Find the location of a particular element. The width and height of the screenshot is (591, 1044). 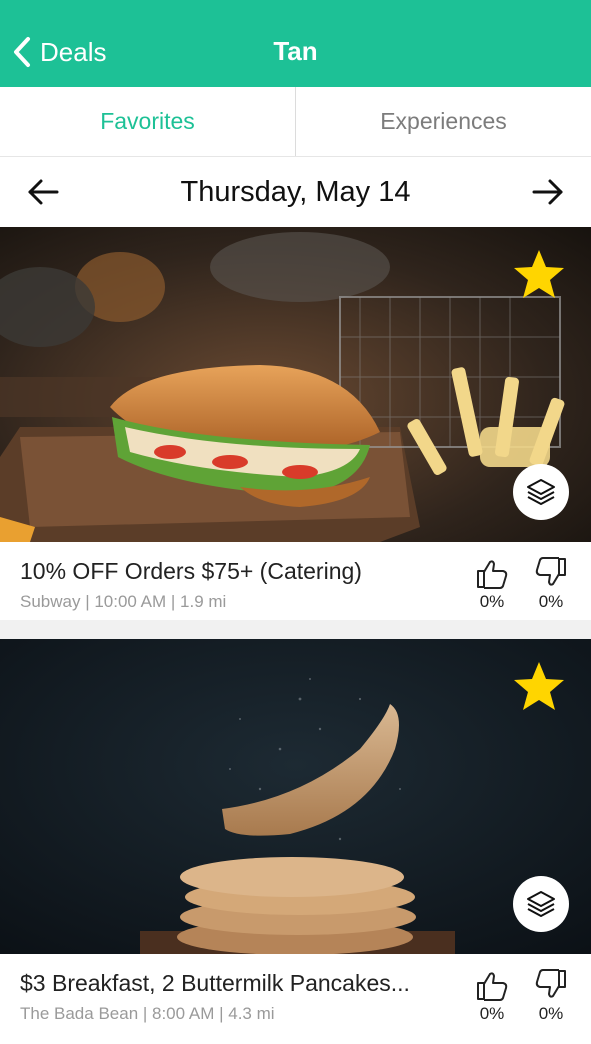

next-day-button is located at coordinates (548, 192).